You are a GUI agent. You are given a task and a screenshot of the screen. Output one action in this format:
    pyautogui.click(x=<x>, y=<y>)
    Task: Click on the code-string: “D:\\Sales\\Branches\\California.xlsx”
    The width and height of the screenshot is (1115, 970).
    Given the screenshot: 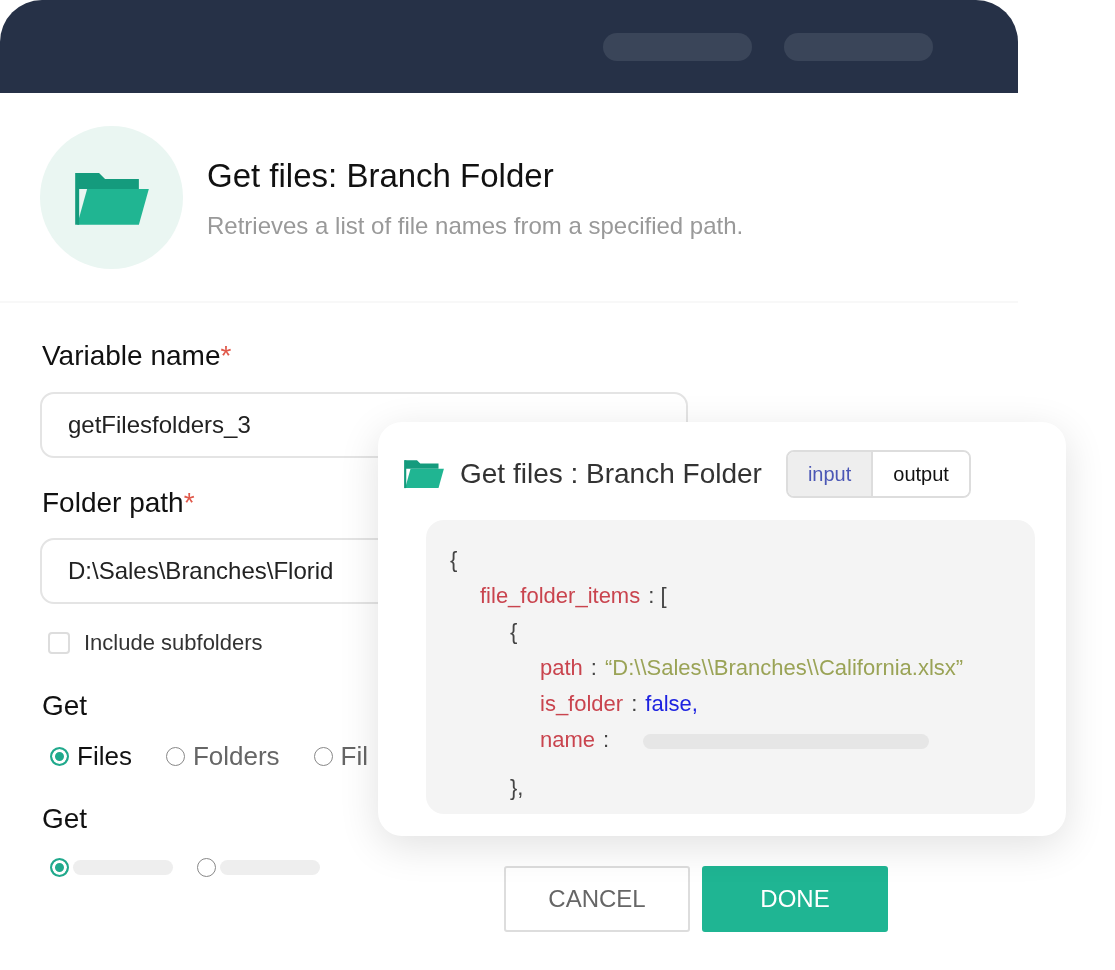 What is the action you would take?
    pyautogui.click(x=784, y=667)
    